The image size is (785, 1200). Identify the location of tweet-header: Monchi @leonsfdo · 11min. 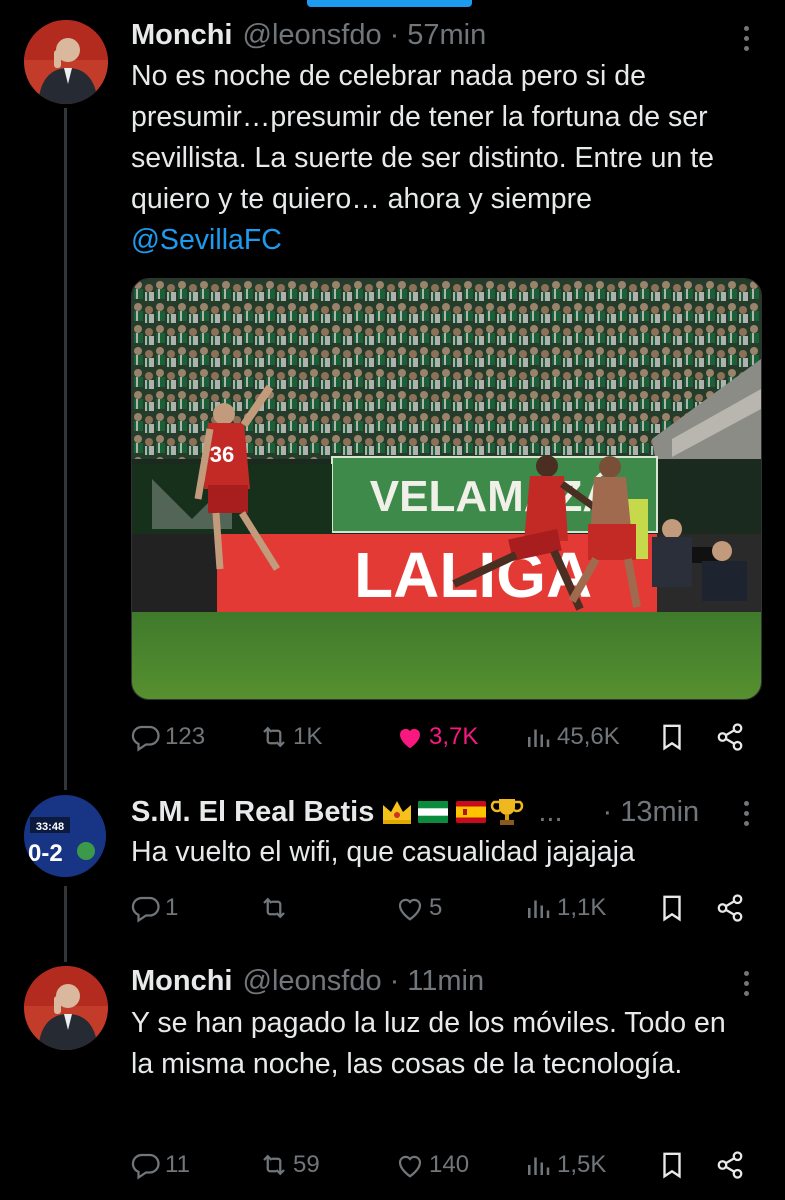
(307, 981).